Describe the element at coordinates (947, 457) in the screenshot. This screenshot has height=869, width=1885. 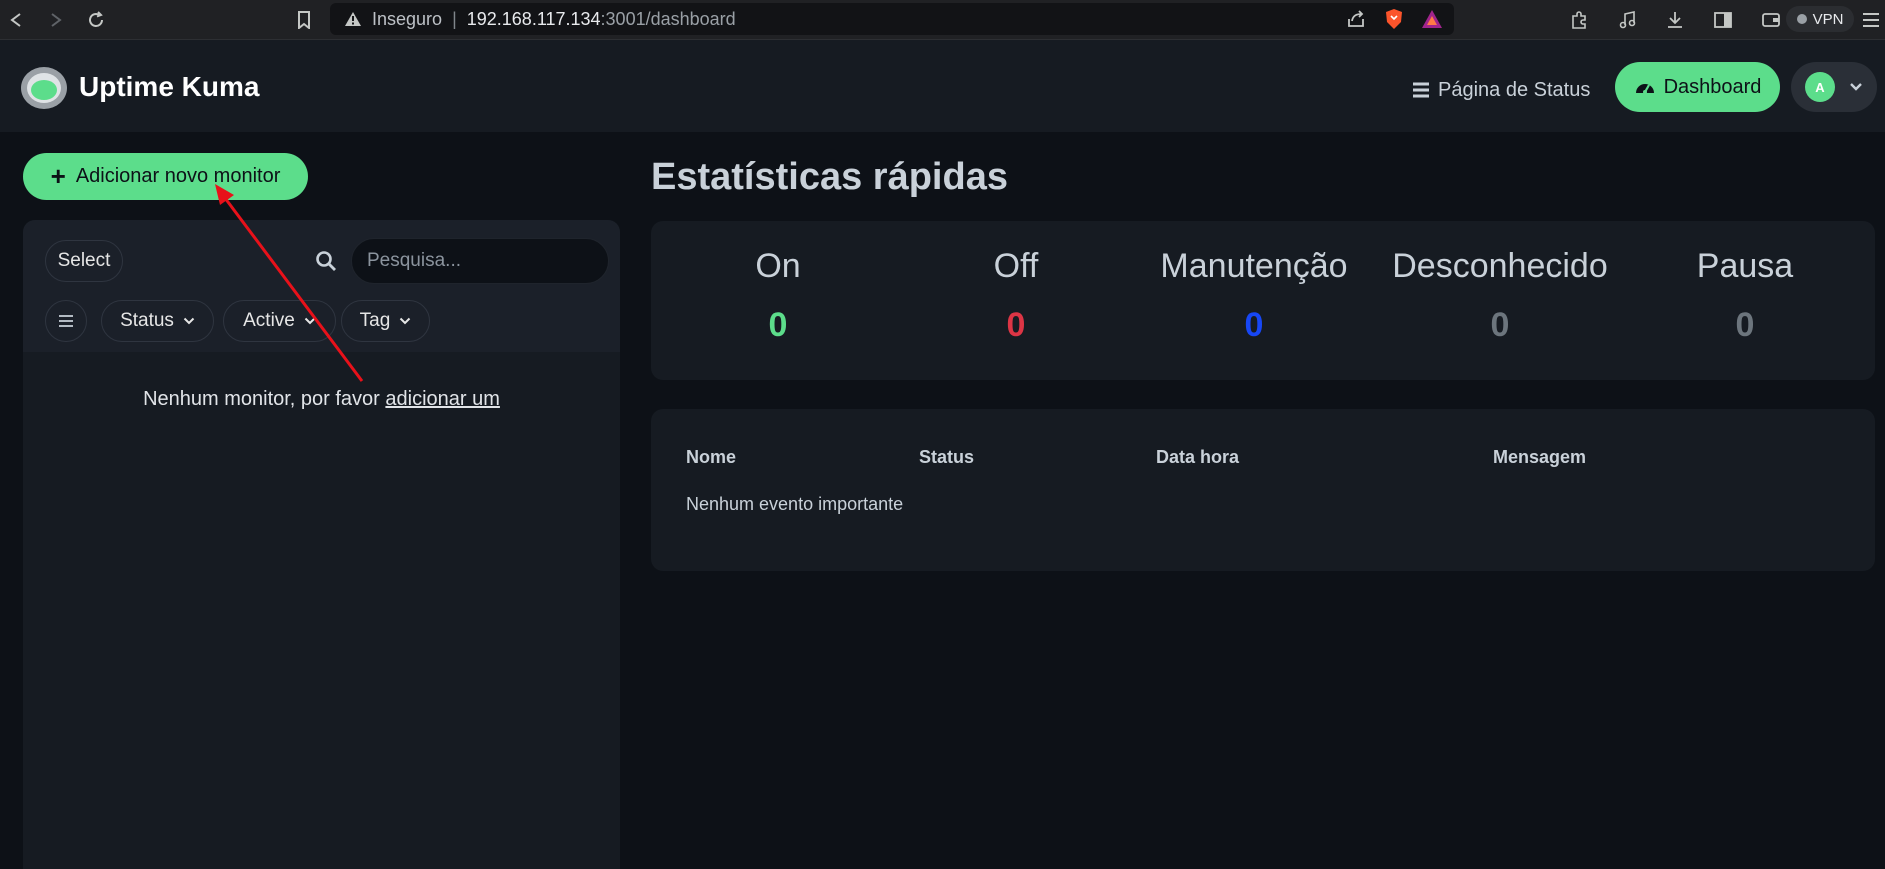
I see `column-header-status: Status` at that location.